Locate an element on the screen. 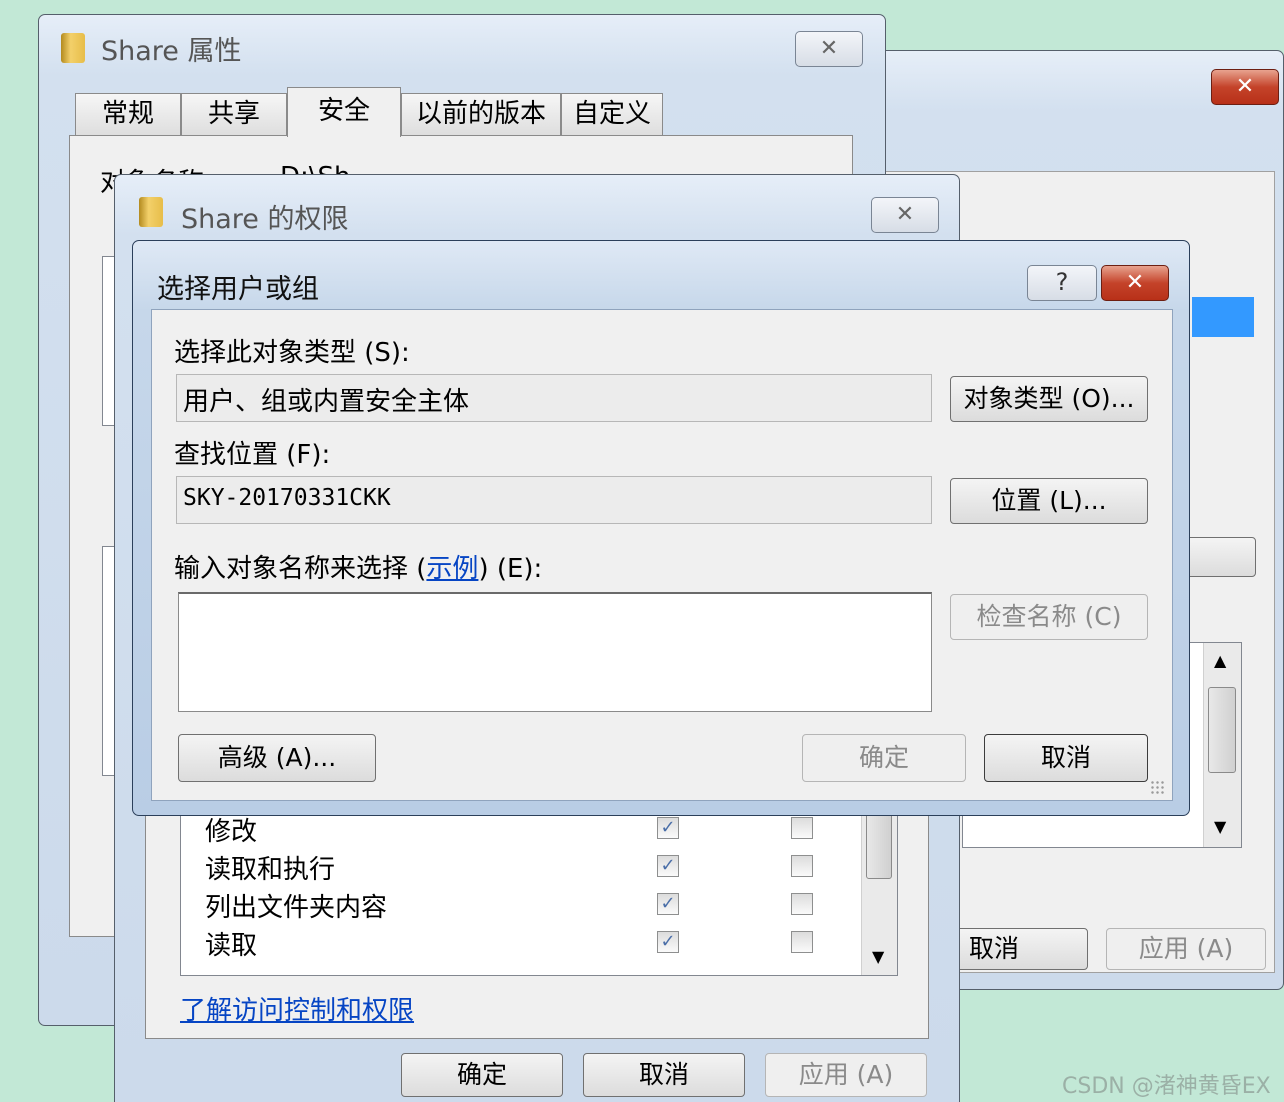 This screenshot has width=1284, height=1102. watermark: CSDN @渚神黄昏EX is located at coordinates (1166, 1086).